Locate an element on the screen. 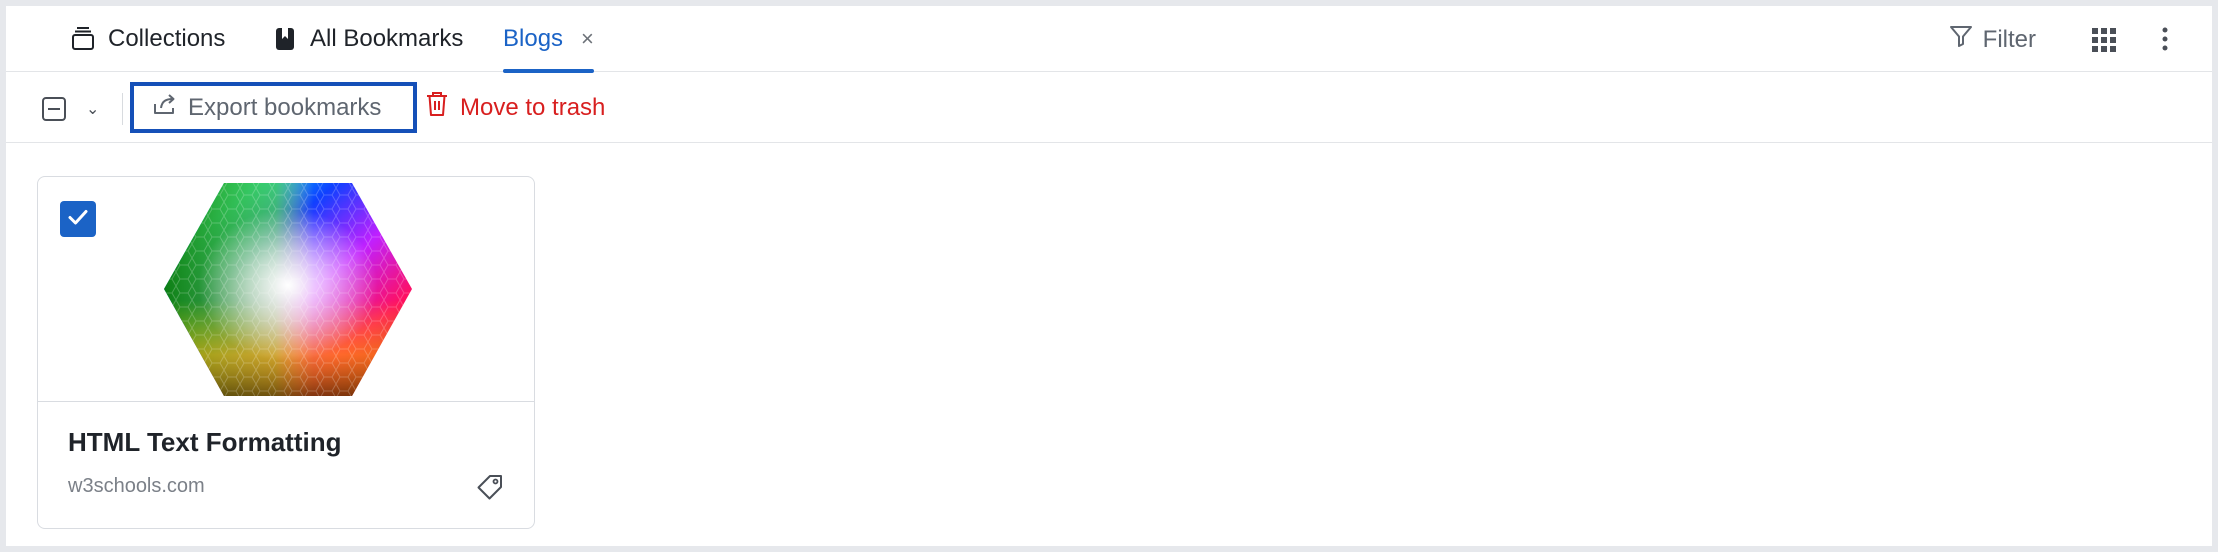 Image resolution: width=2218 pixels, height=552 pixels. collections-icon is located at coordinates (83, 39).